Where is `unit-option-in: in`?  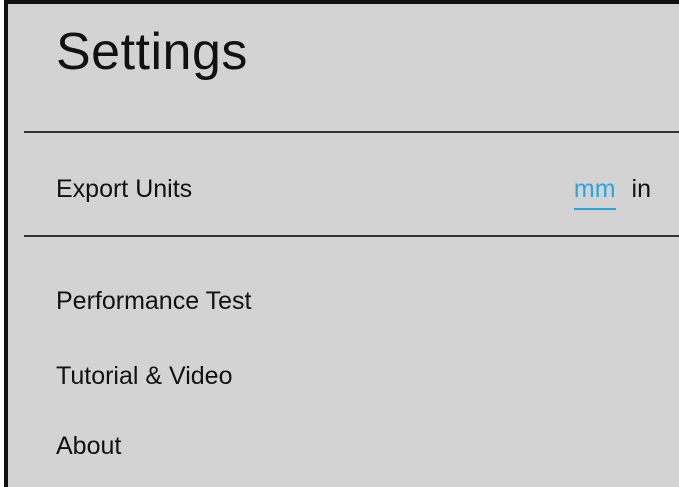 unit-option-in: in is located at coordinates (641, 193).